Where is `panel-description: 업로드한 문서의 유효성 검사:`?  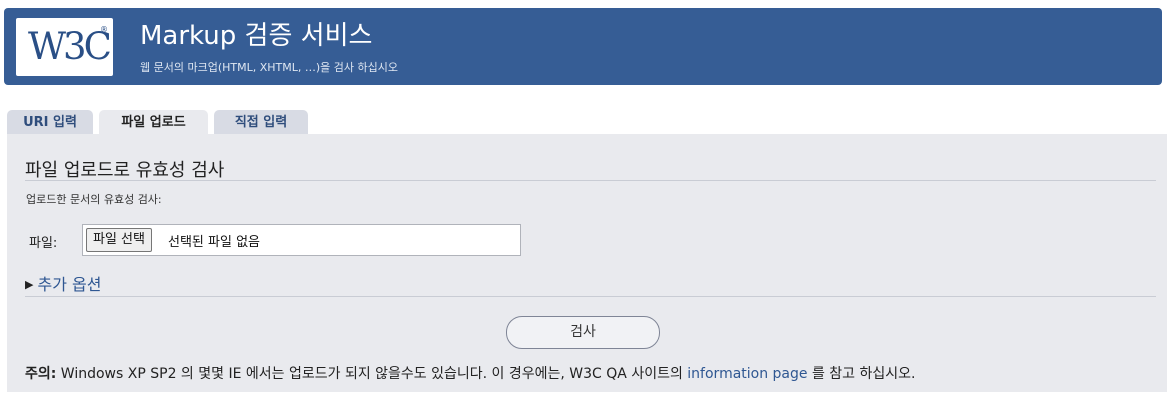 panel-description: 업로드한 문서의 유효성 검사: is located at coordinates (94, 199).